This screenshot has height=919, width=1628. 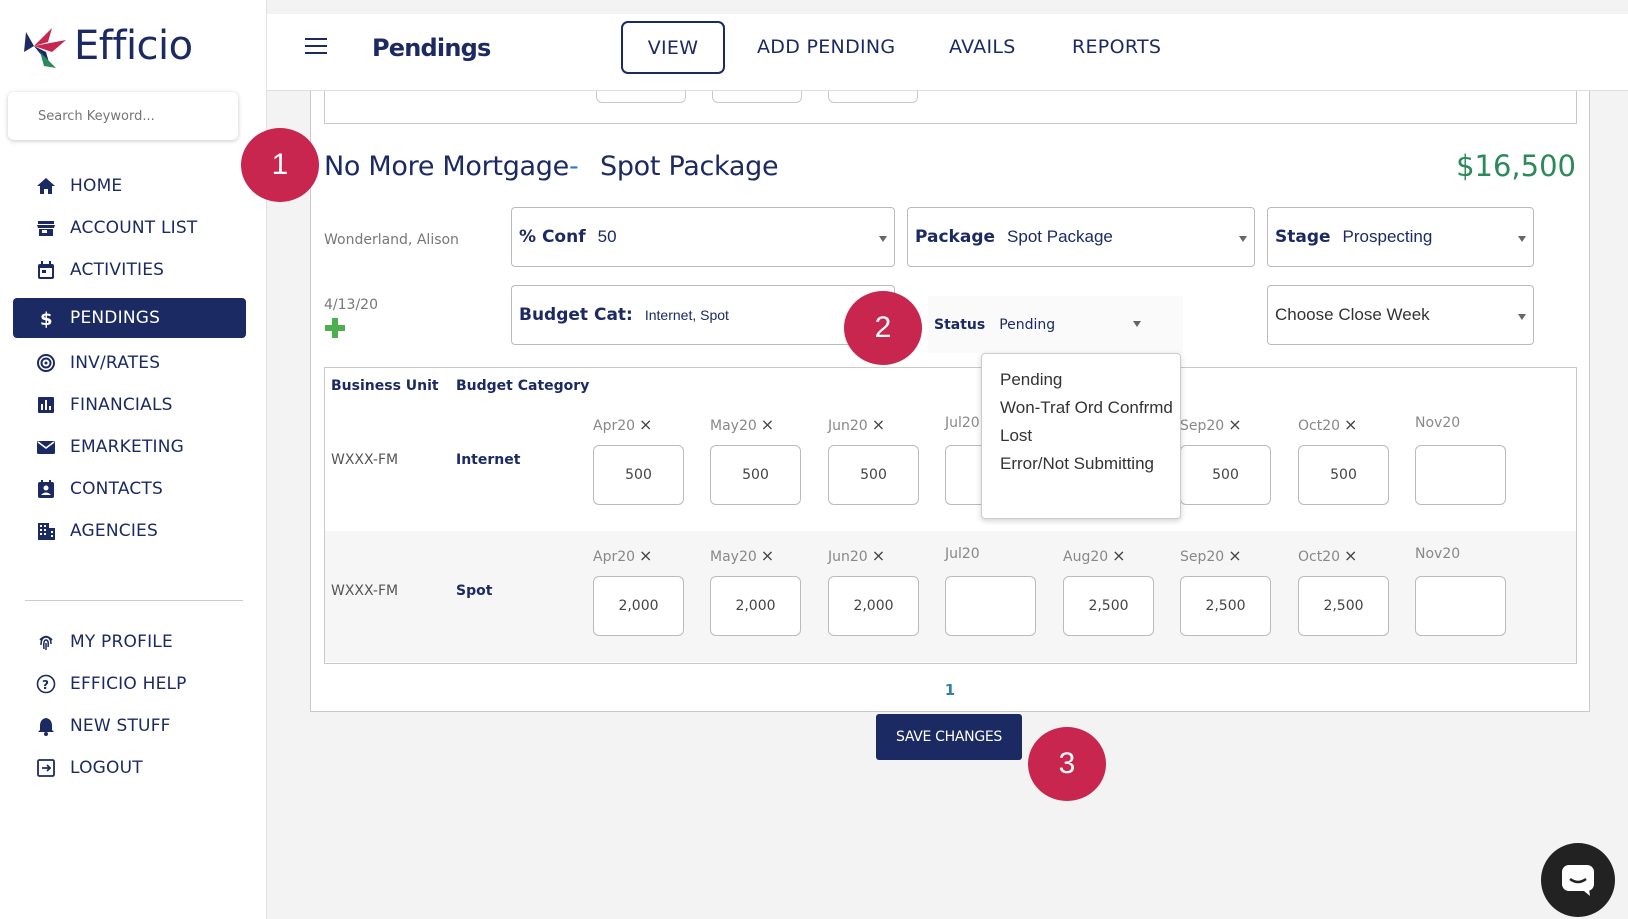 I want to click on month-name: Jul20, so click(x=962, y=554).